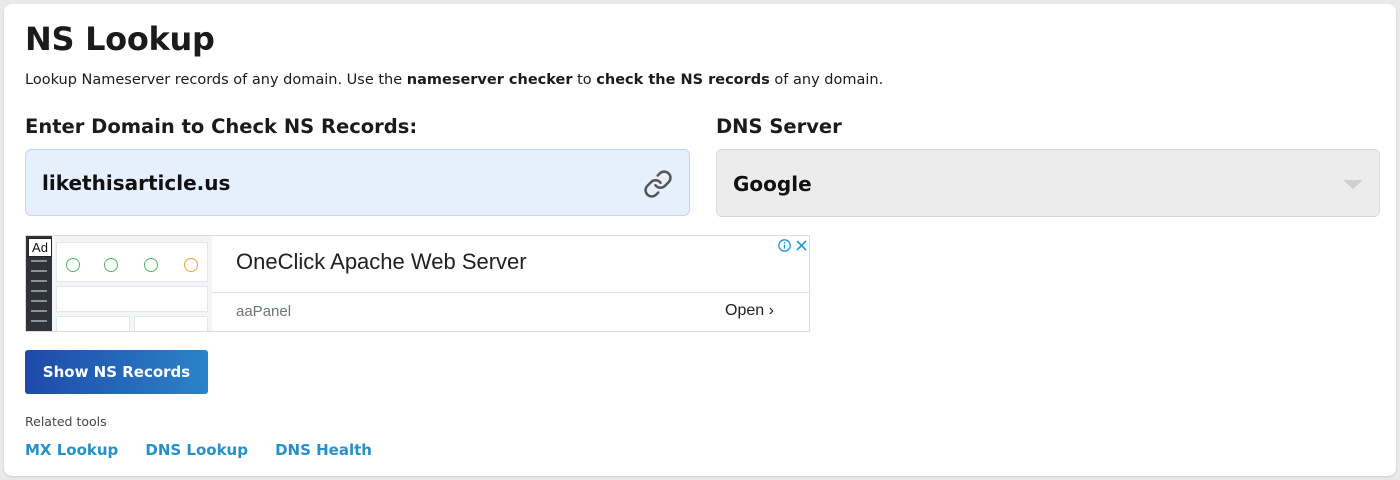 Image resolution: width=1400 pixels, height=480 pixels. Describe the element at coordinates (136, 183) in the screenshot. I see `domain-input-value: likethisarticle.us` at that location.